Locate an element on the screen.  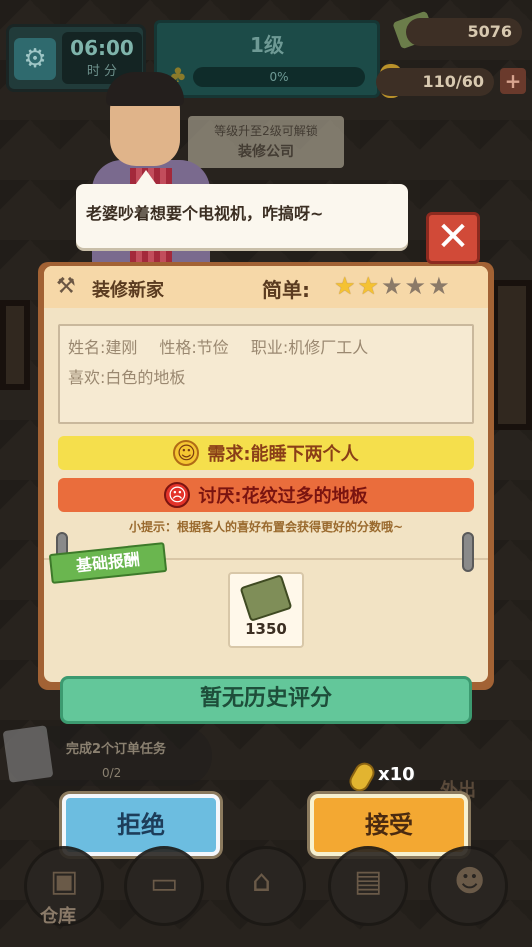
settings-gear-icon: ⚙ is located at coordinates (35, 59).